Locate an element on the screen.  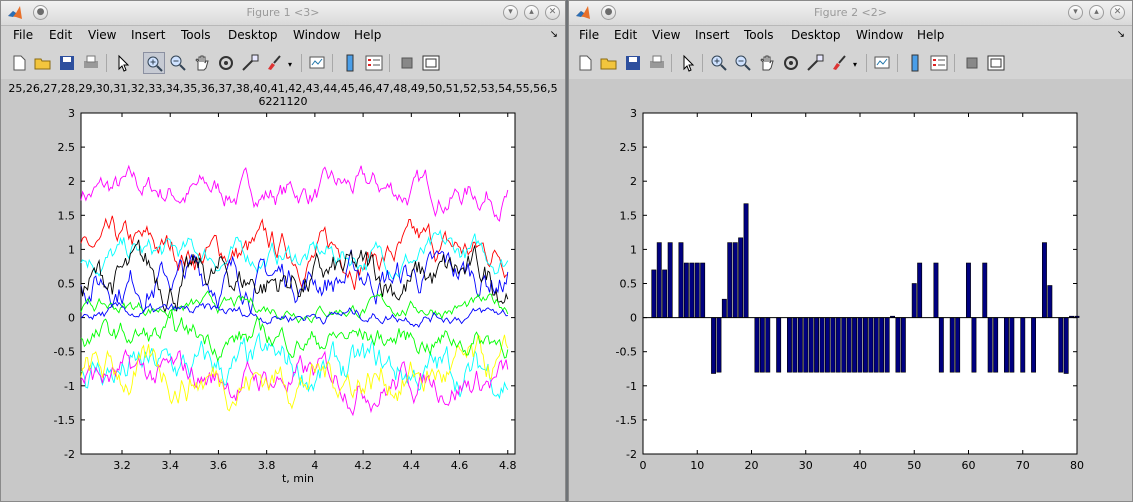
print-icon is located at coordinates (657, 61).